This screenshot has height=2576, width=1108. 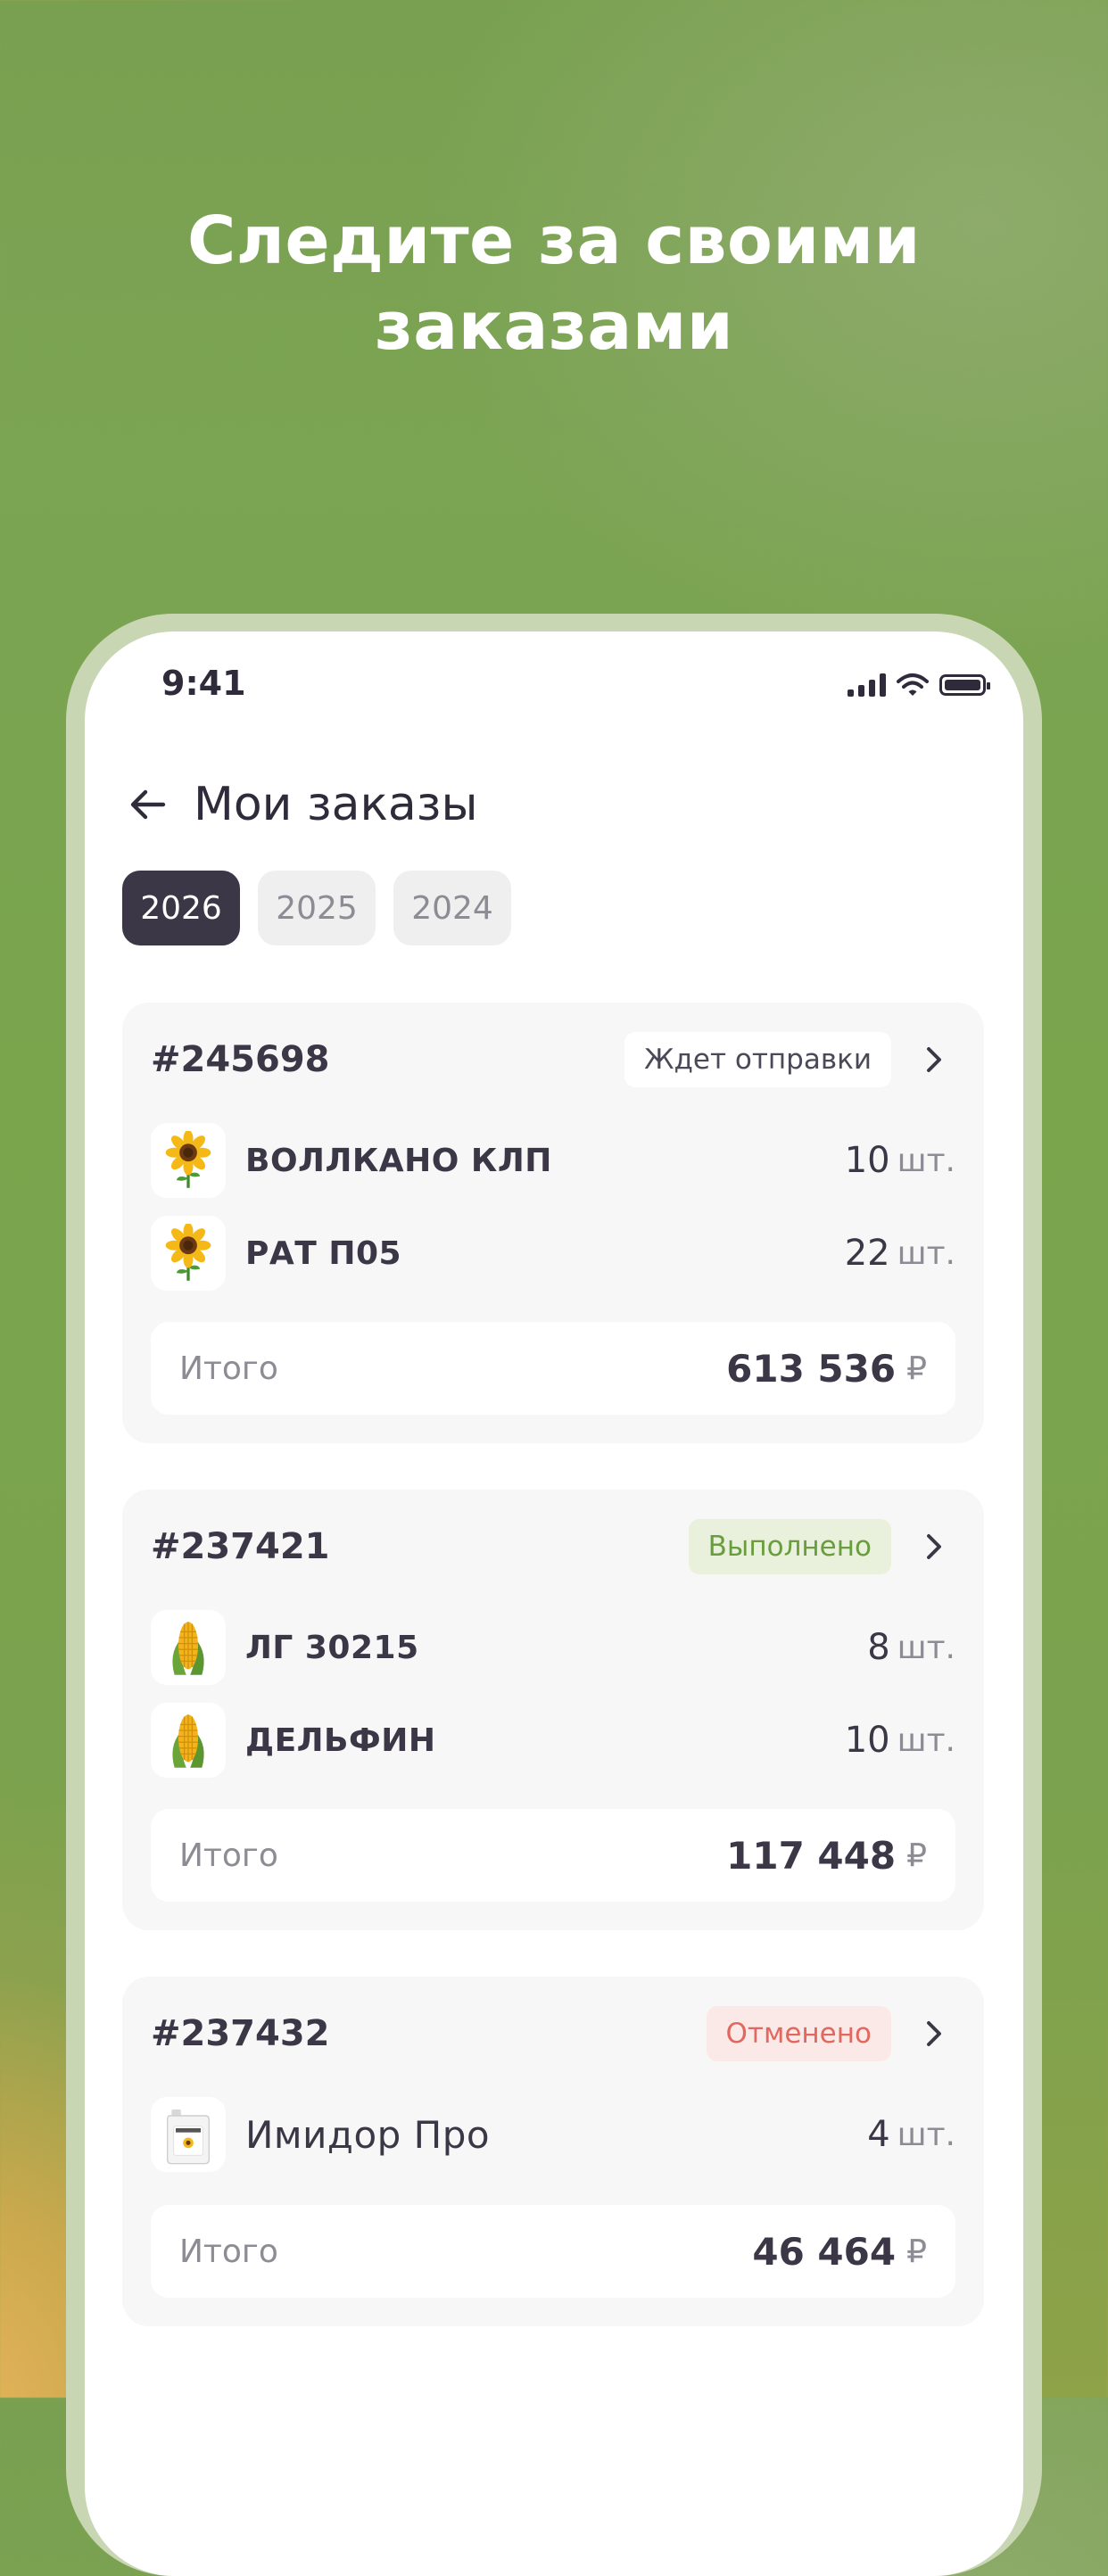 I want to click on headline: Следите за своими заказами, so click(x=554, y=283).